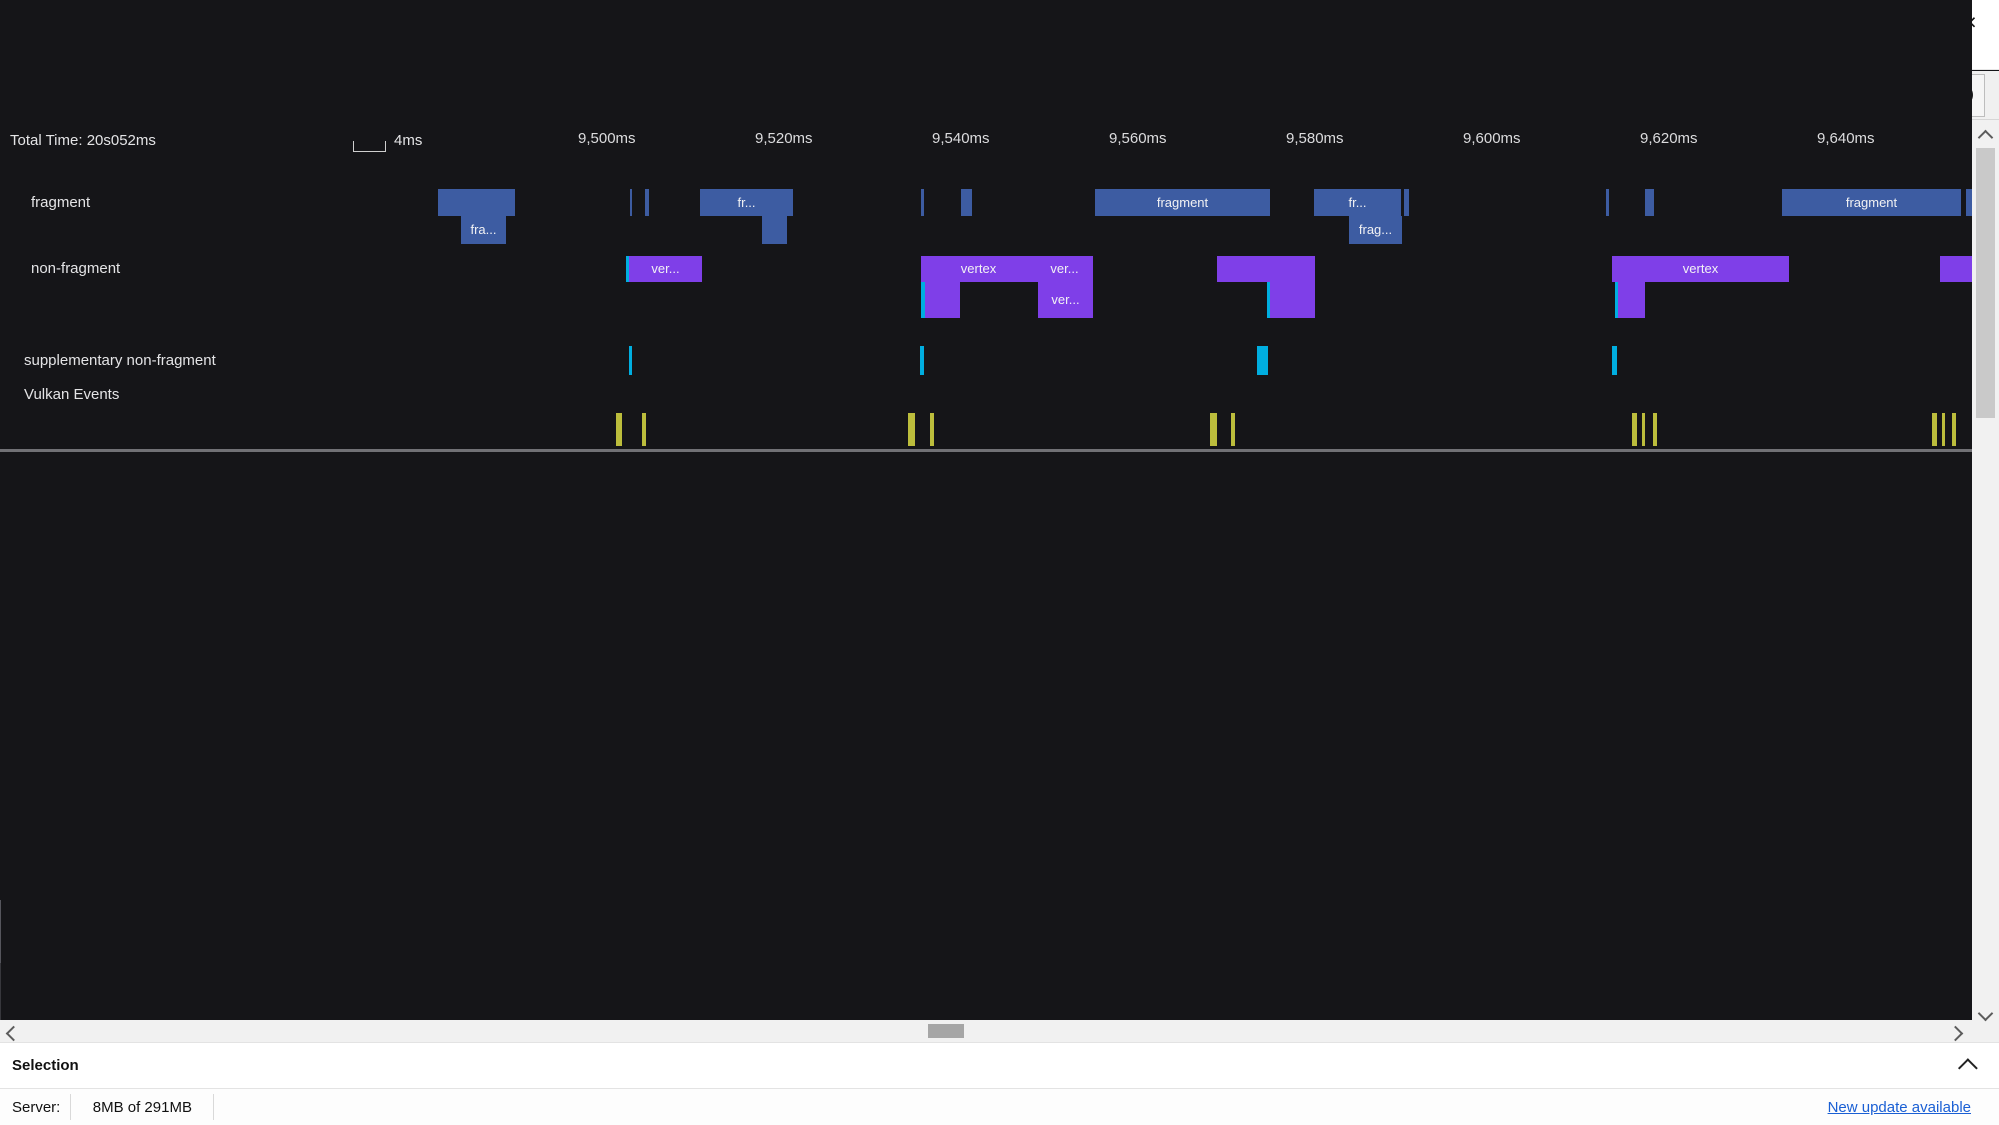 The image size is (1999, 1125). What do you see at coordinates (369, 146) in the screenshot?
I see `scale-bracket-icon` at bounding box center [369, 146].